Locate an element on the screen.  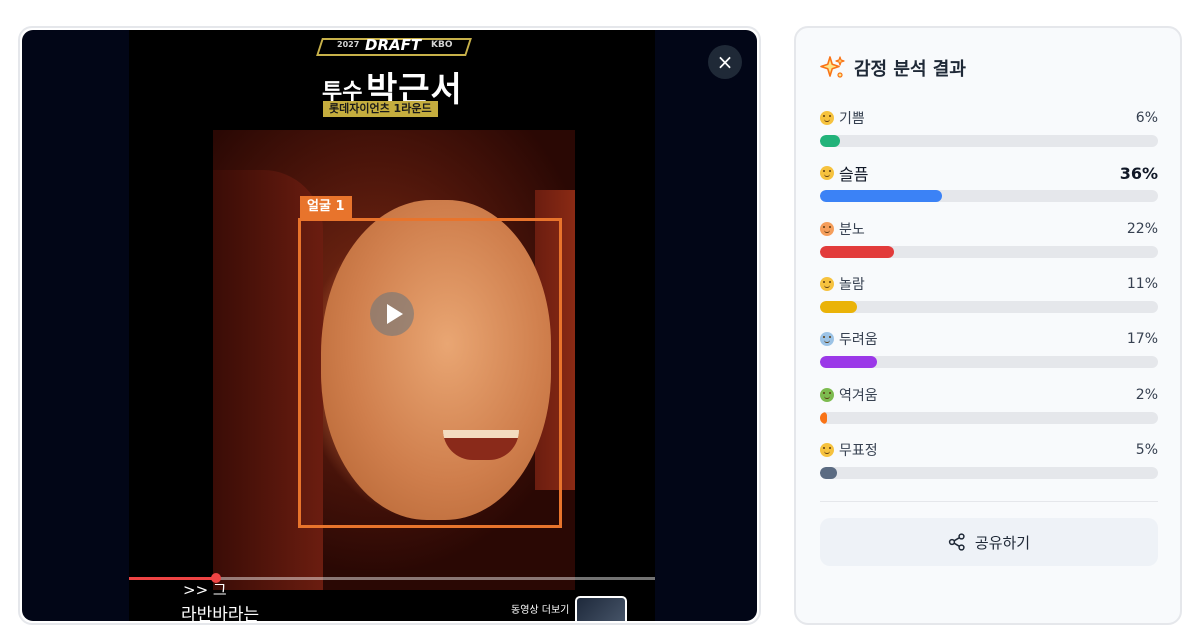
emotion-row: 분노 22% is located at coordinates (989, 238).